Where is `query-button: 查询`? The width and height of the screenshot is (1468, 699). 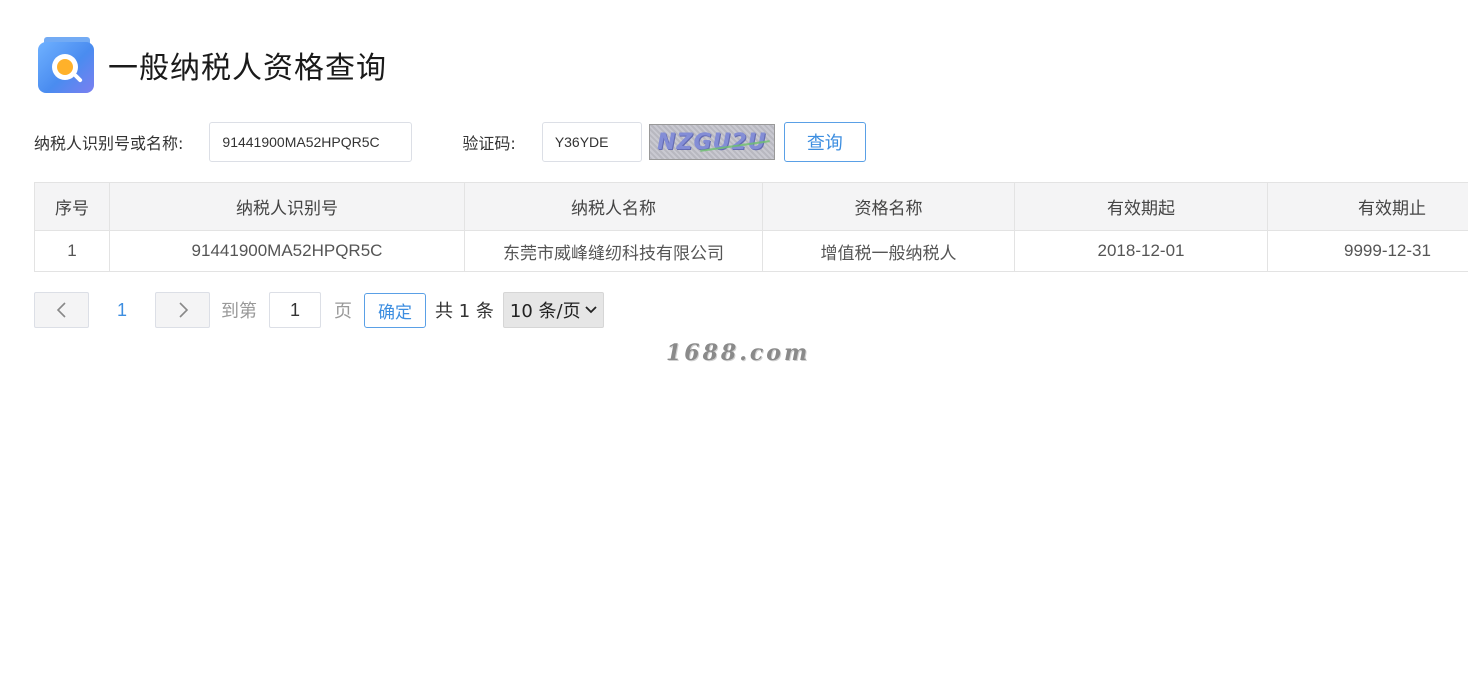 query-button: 查询 is located at coordinates (824, 142).